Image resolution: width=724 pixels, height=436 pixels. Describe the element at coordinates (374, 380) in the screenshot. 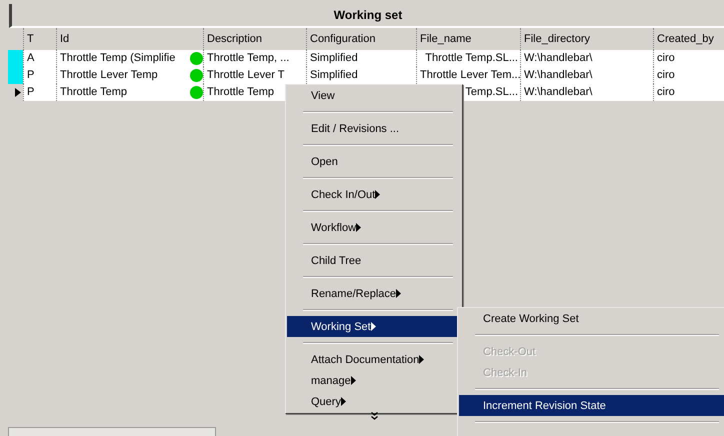

I see `menu-item: manage` at that location.